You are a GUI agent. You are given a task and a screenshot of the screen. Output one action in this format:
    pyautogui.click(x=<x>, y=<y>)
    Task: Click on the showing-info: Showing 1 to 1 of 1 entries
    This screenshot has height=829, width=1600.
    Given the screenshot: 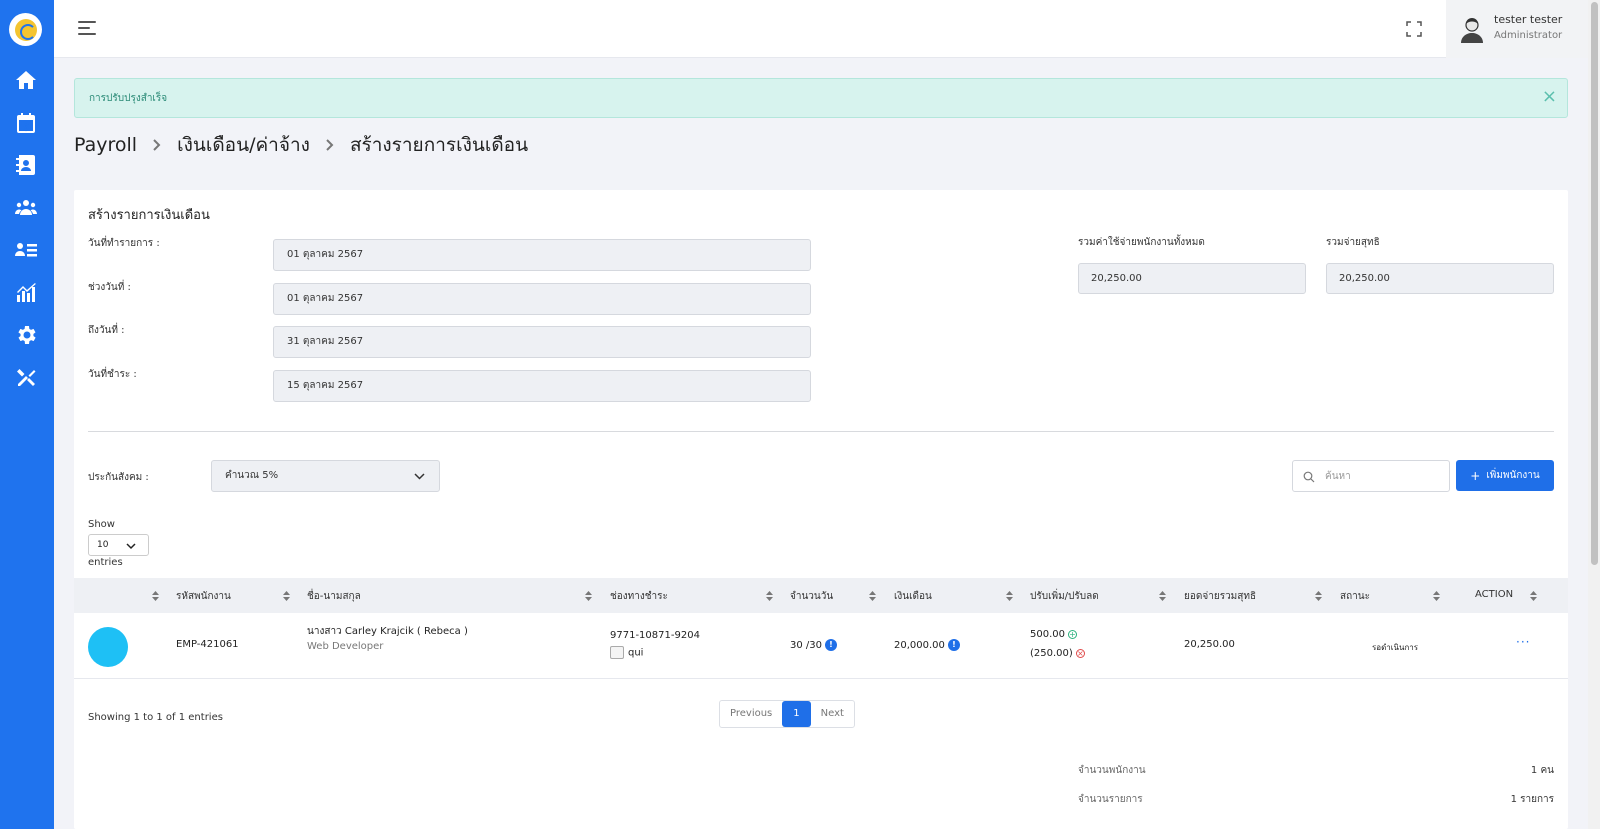 What is the action you would take?
    pyautogui.click(x=155, y=717)
    